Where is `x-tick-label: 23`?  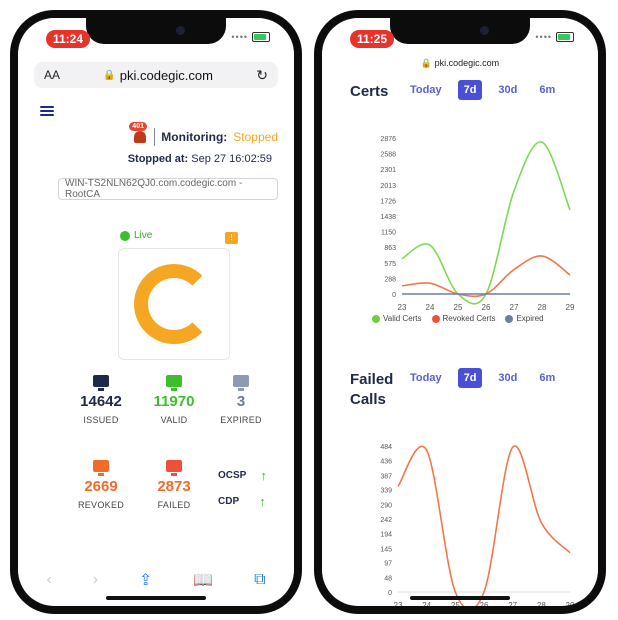 x-tick-label: 23 is located at coordinates (402, 307).